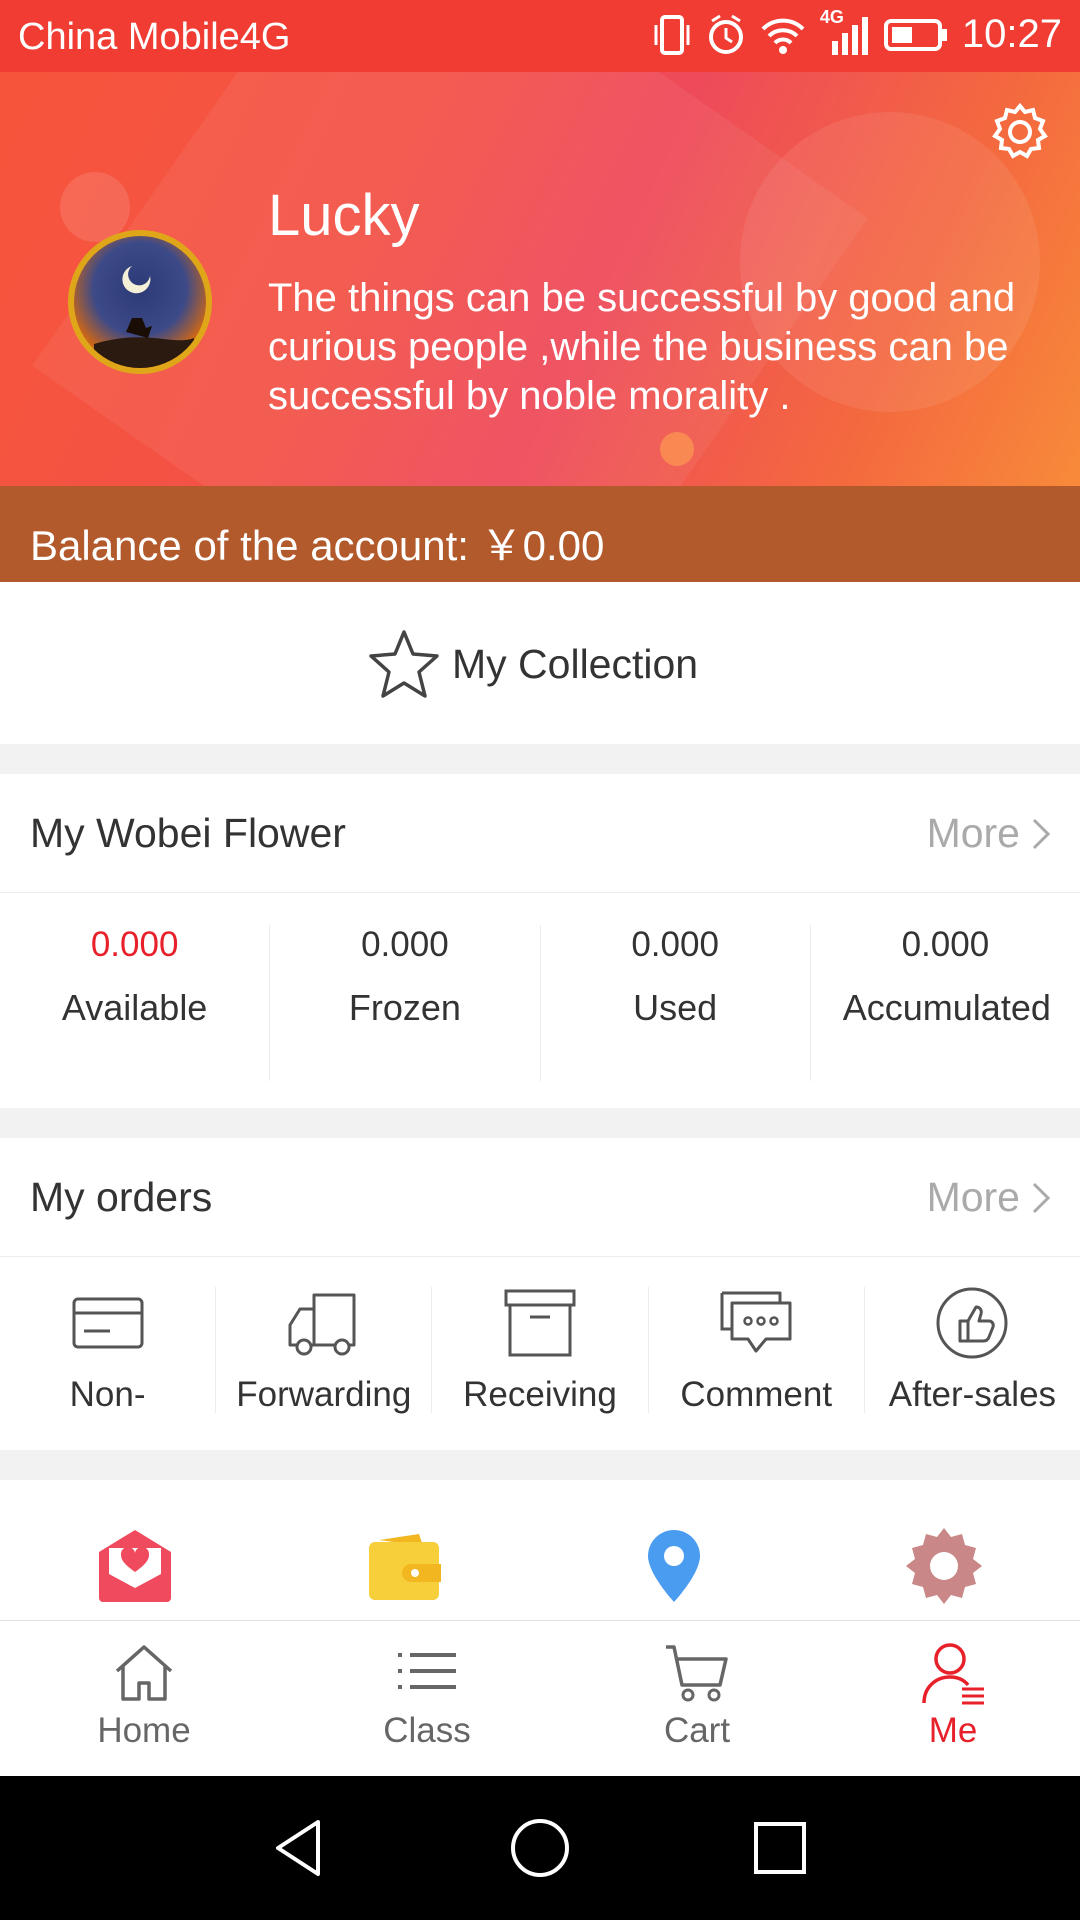  Describe the element at coordinates (1011, 34) in the screenshot. I see `clock: 10:27` at that location.